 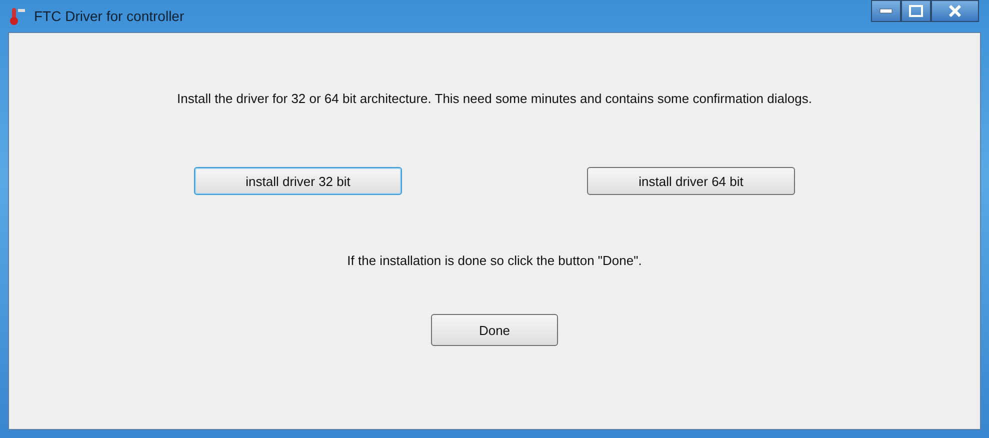 I want to click on window-title: FTC Driver for controller, so click(x=109, y=16).